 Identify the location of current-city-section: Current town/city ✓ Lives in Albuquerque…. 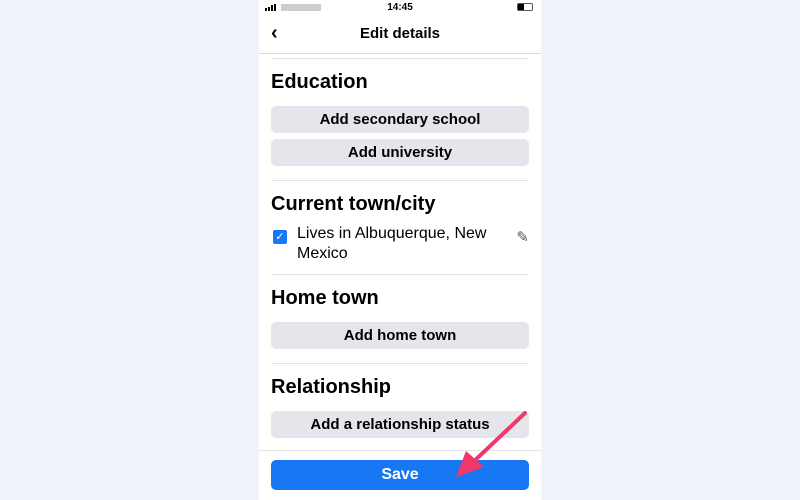
(400, 222).